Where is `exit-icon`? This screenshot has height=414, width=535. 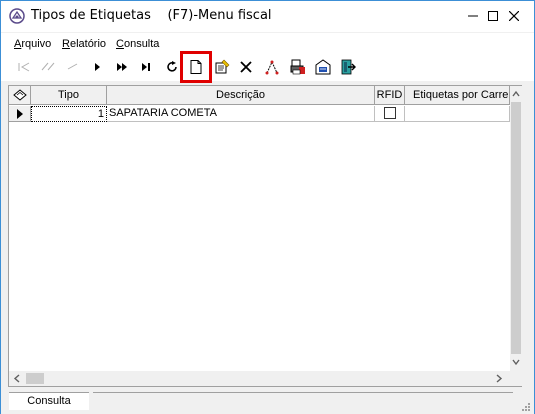
exit-icon is located at coordinates (348, 67).